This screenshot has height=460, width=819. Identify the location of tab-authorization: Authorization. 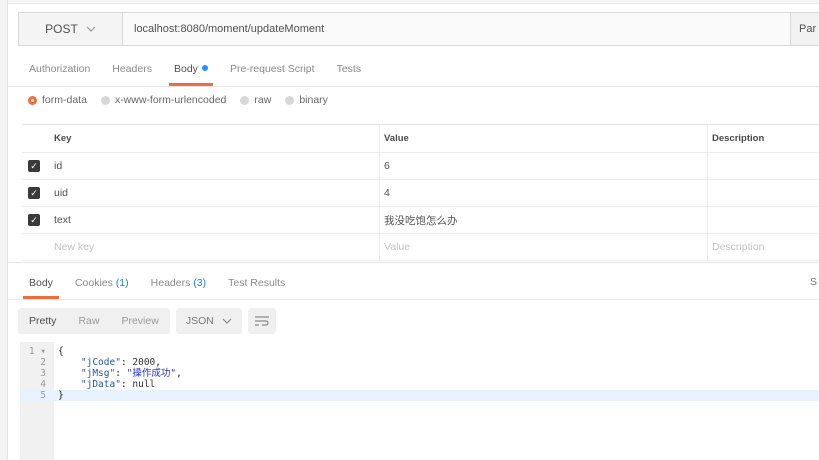
(59, 69).